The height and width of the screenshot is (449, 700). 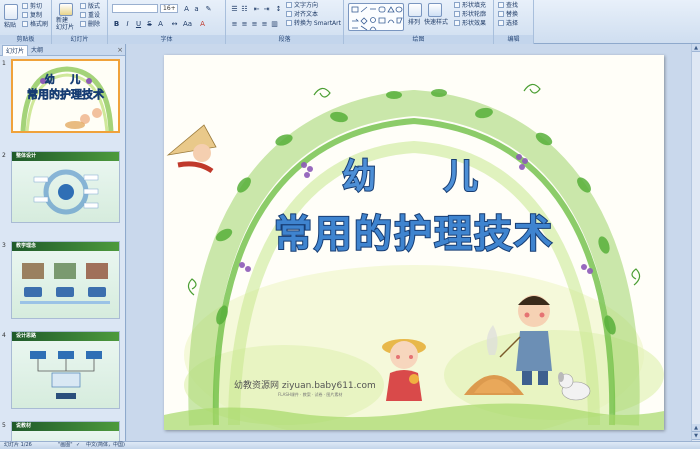 What do you see at coordinates (264, 23) in the screenshot?
I see `justify-icon: ≡` at bounding box center [264, 23].